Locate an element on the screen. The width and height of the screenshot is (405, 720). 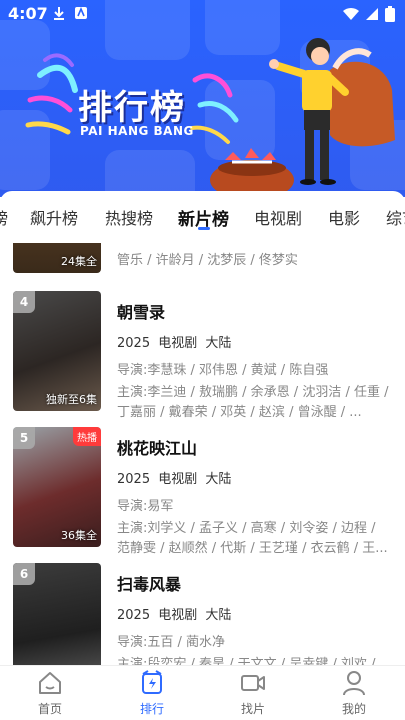
list-item: 24集全 管乐 / 许龄月 / 沈梦辰 / 佟梦实 is located at coordinates (202, 263).